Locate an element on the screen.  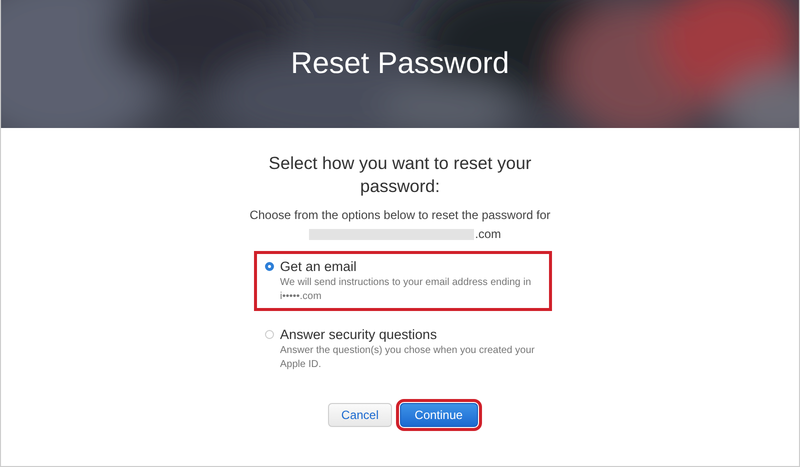
option-label: Get an email is located at coordinates (318, 266).